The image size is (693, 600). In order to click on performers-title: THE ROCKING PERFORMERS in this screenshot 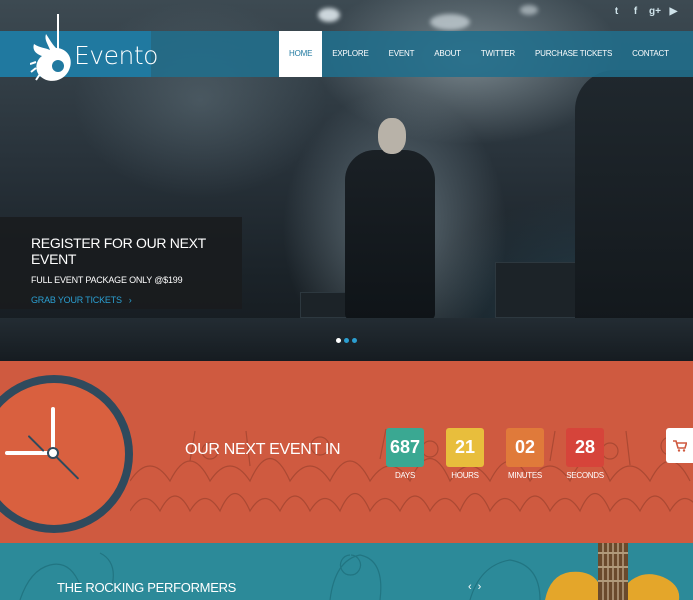, I will do `click(147, 587)`.